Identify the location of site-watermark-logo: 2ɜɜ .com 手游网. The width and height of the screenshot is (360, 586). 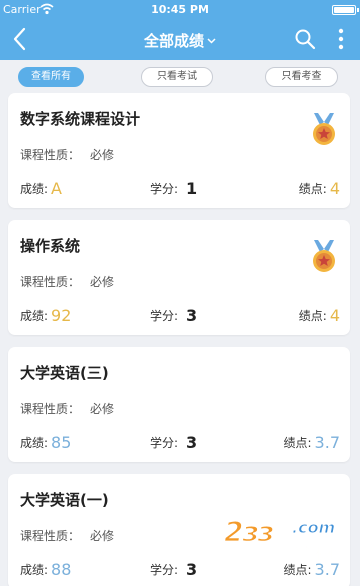
(279, 538).